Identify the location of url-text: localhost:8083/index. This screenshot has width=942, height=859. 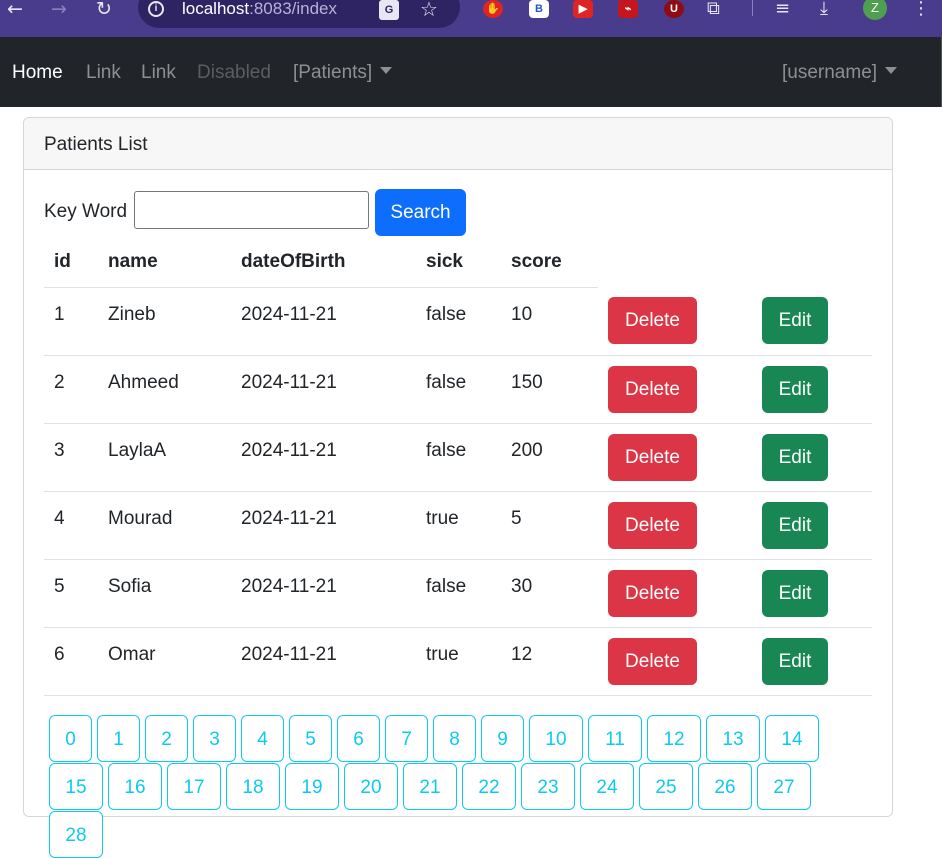
(259, 9).